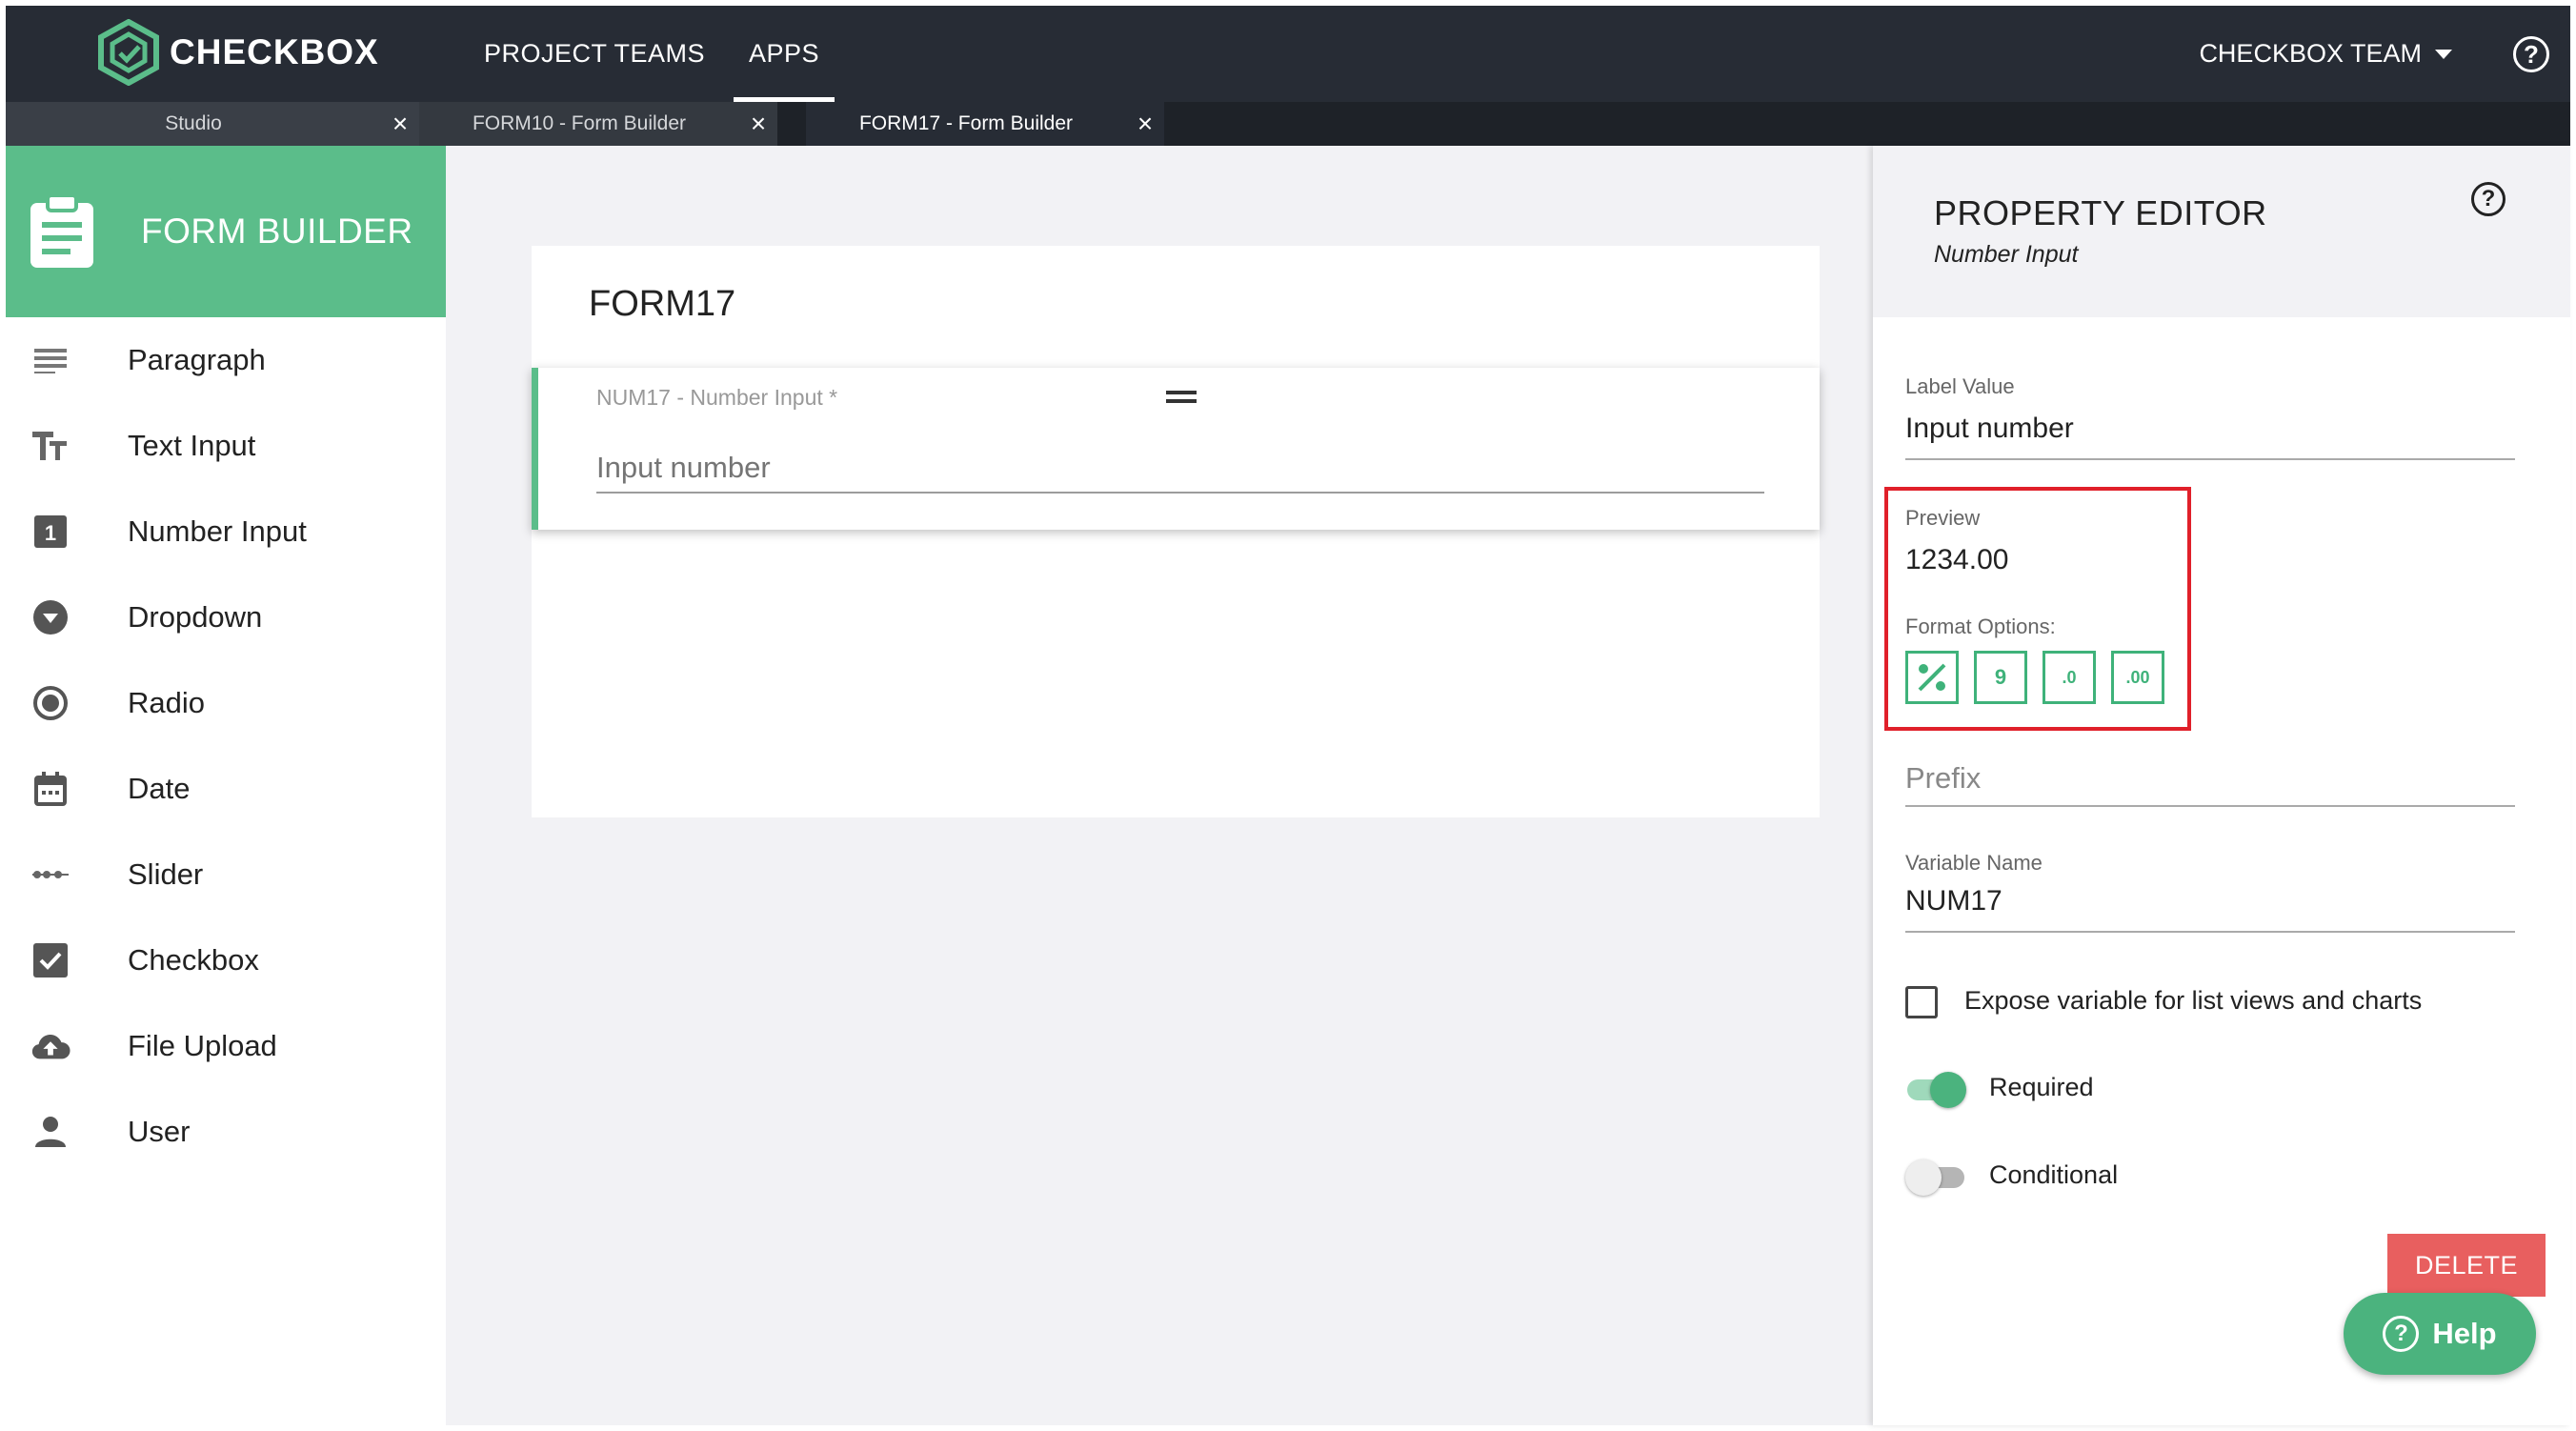 The height and width of the screenshot is (1431, 2576). Describe the element at coordinates (50, 875) in the screenshot. I see `slider-icon` at that location.